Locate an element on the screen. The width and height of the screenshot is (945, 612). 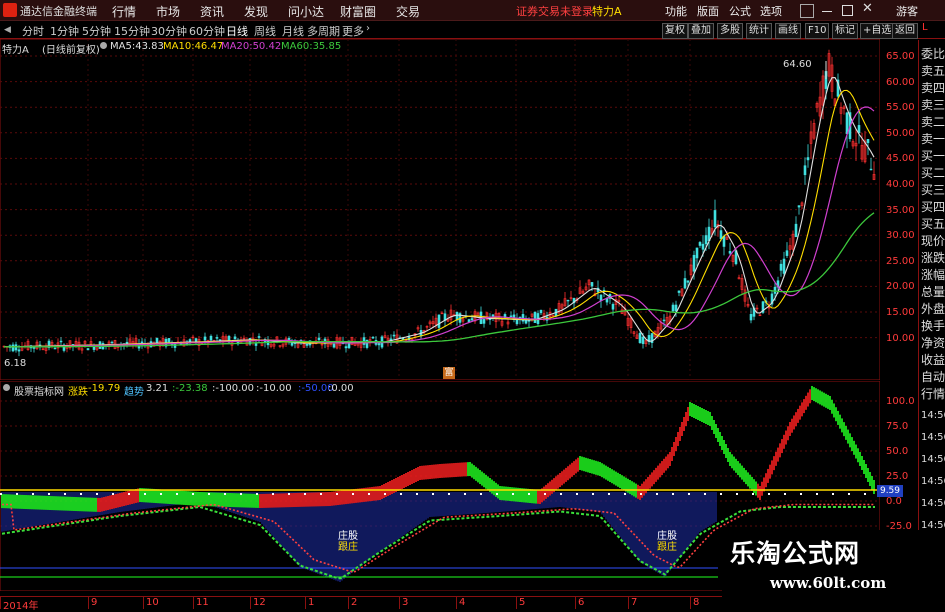
period-monthly: 月线 is located at coordinates (293, 31).